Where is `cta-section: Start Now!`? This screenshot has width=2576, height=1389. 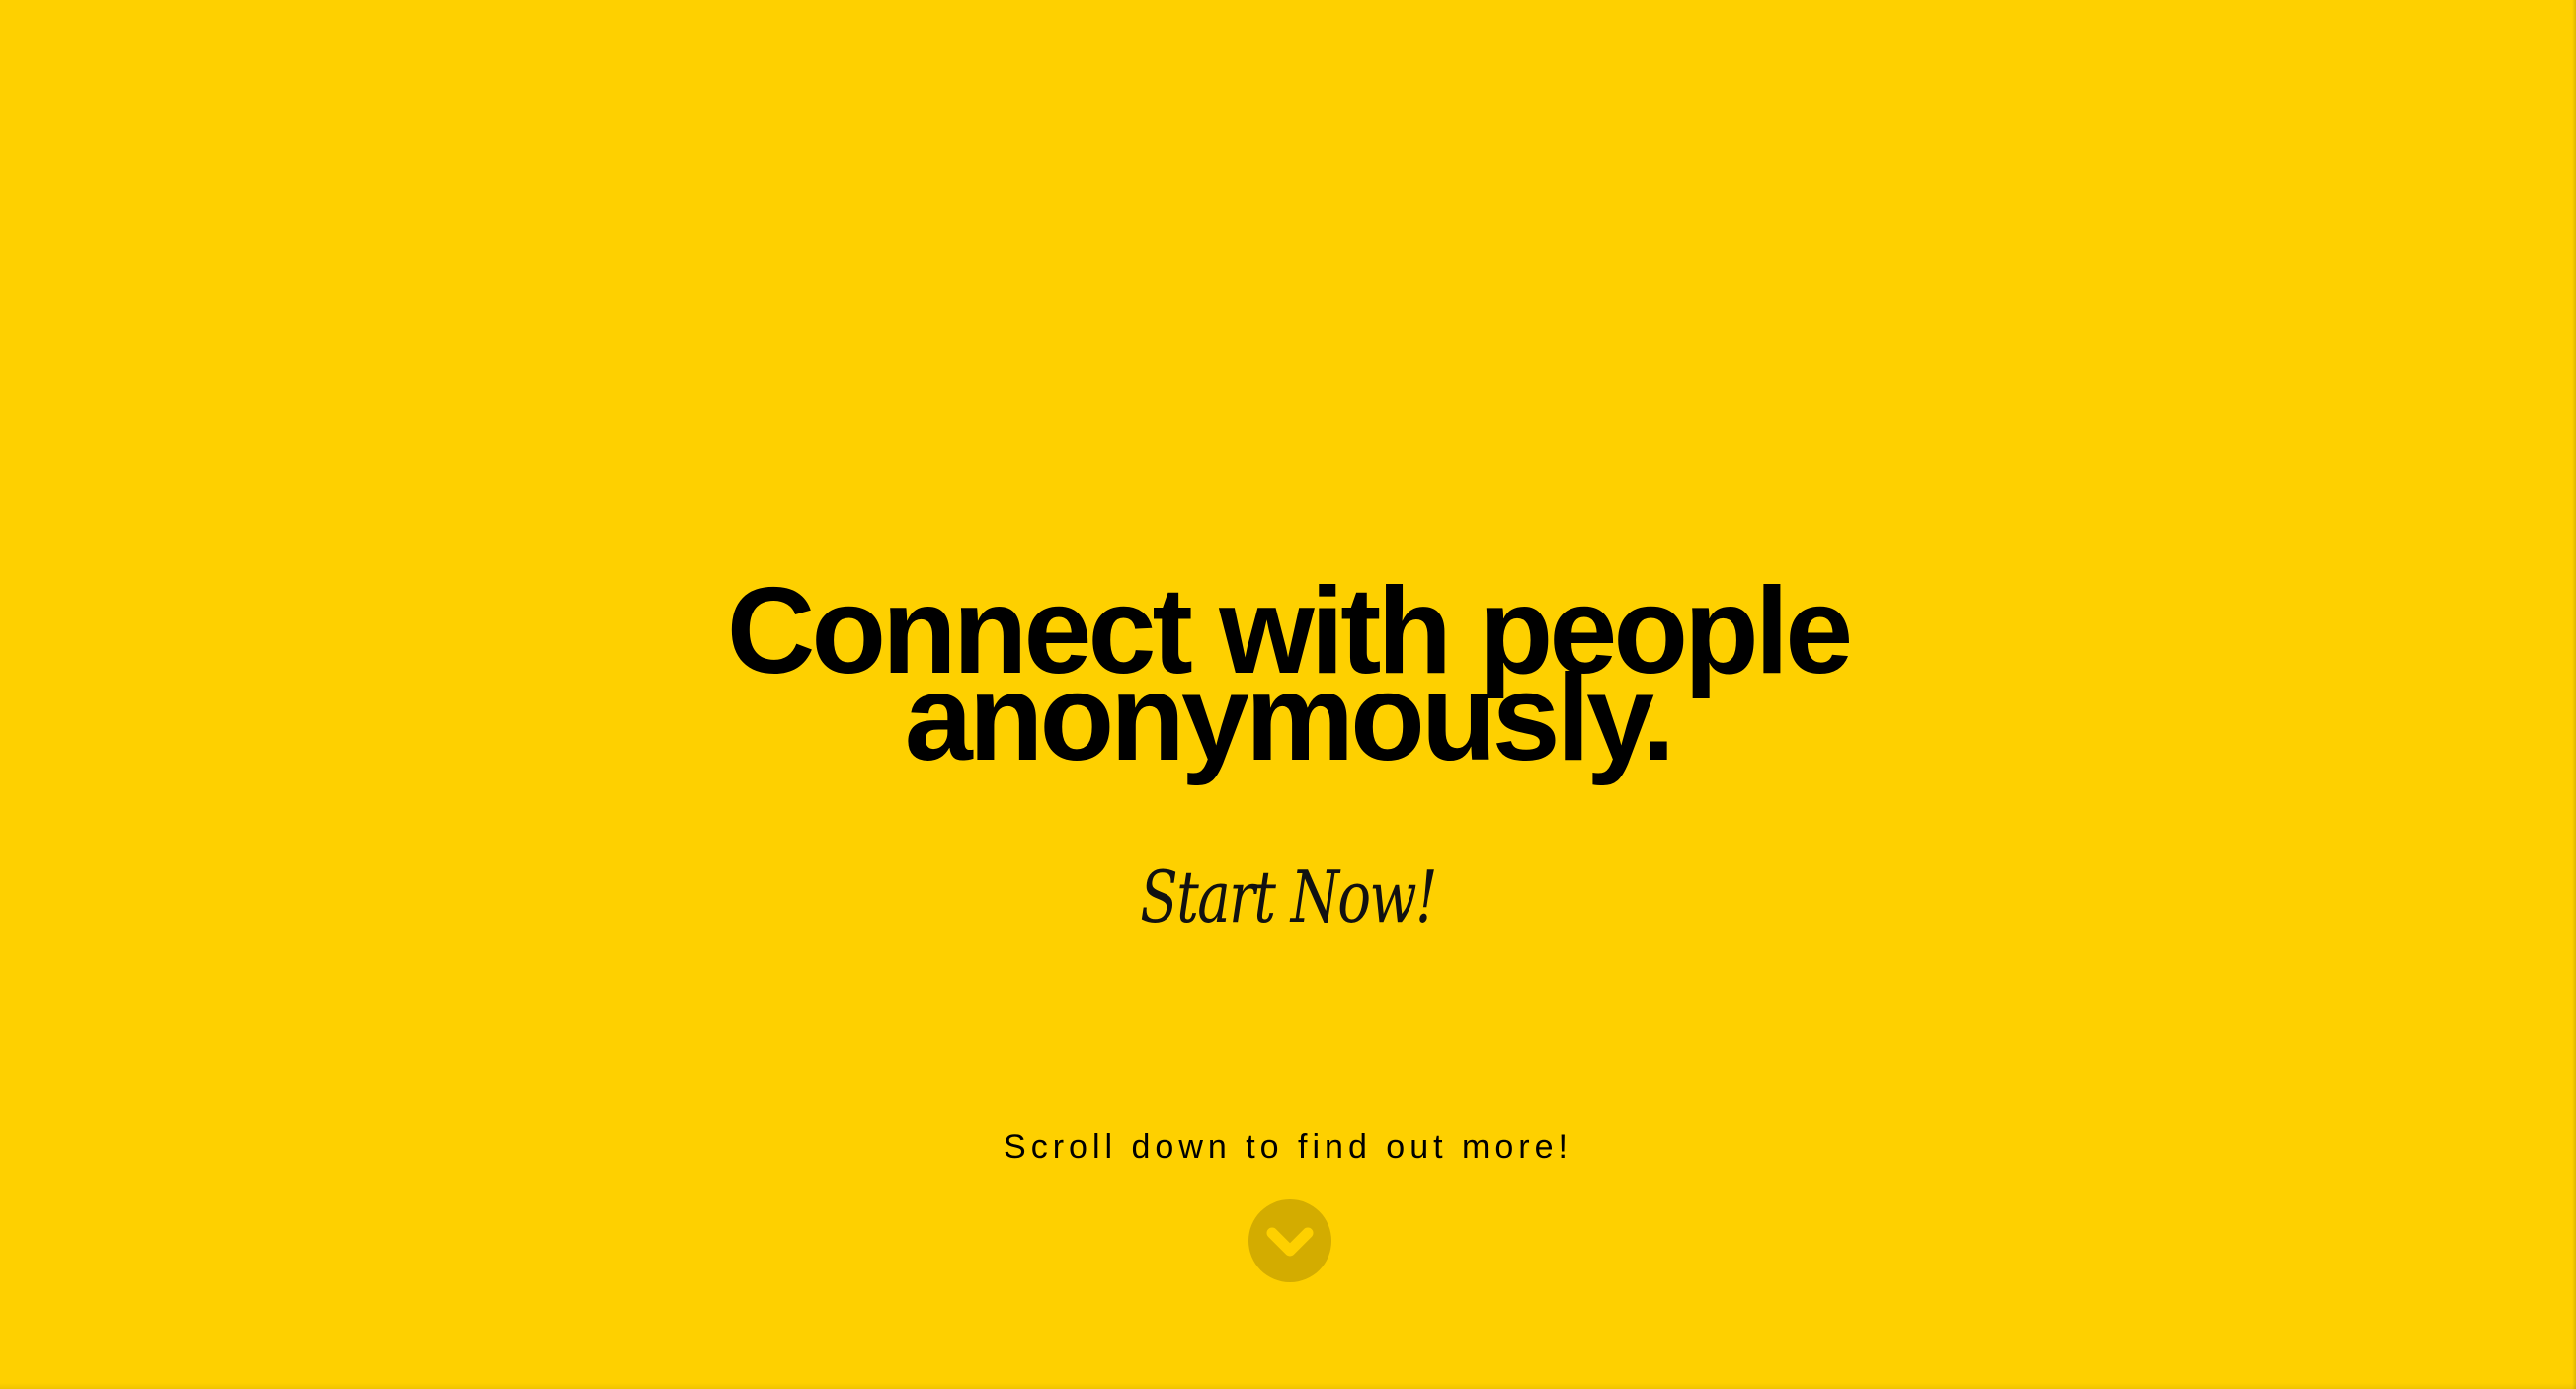
cta-section: Start Now! is located at coordinates (1288, 897).